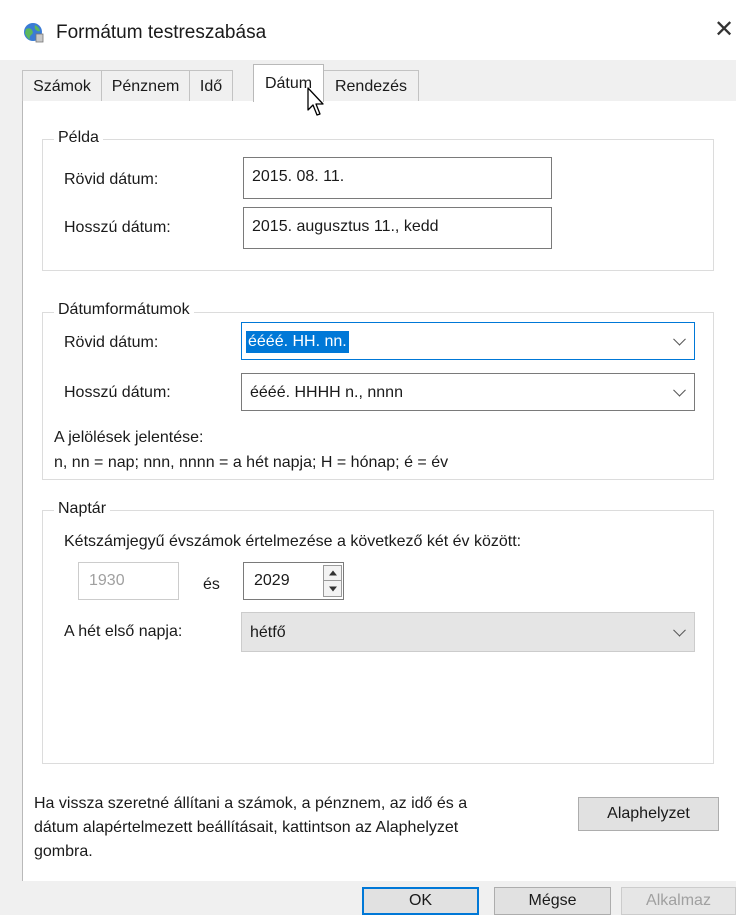 This screenshot has width=736, height=915. What do you see at coordinates (468, 632) in the screenshot?
I see `first-day-combobox: hétfő` at bounding box center [468, 632].